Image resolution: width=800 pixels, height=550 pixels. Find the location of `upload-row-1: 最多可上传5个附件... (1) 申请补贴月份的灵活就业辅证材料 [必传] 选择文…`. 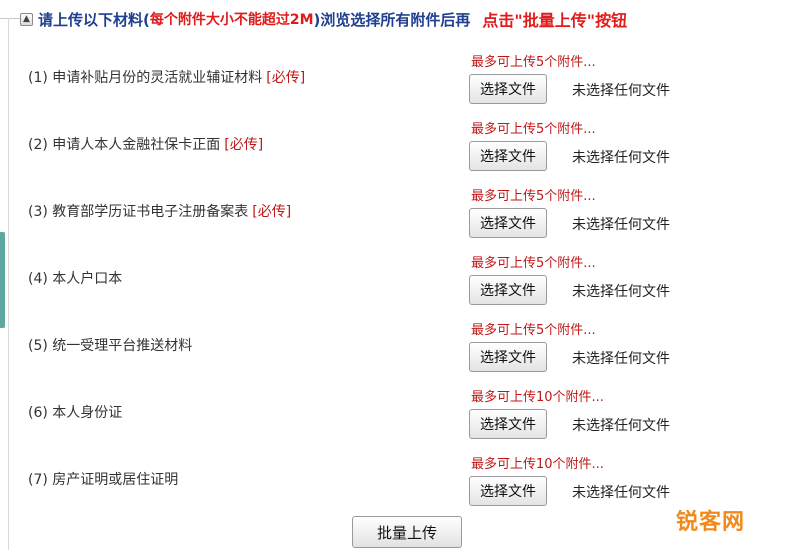

upload-row-1: 最多可上传5个附件... (1) 申请补贴月份的灵活就业辅证材料 [必传] 选择文… is located at coordinates (400, 80).